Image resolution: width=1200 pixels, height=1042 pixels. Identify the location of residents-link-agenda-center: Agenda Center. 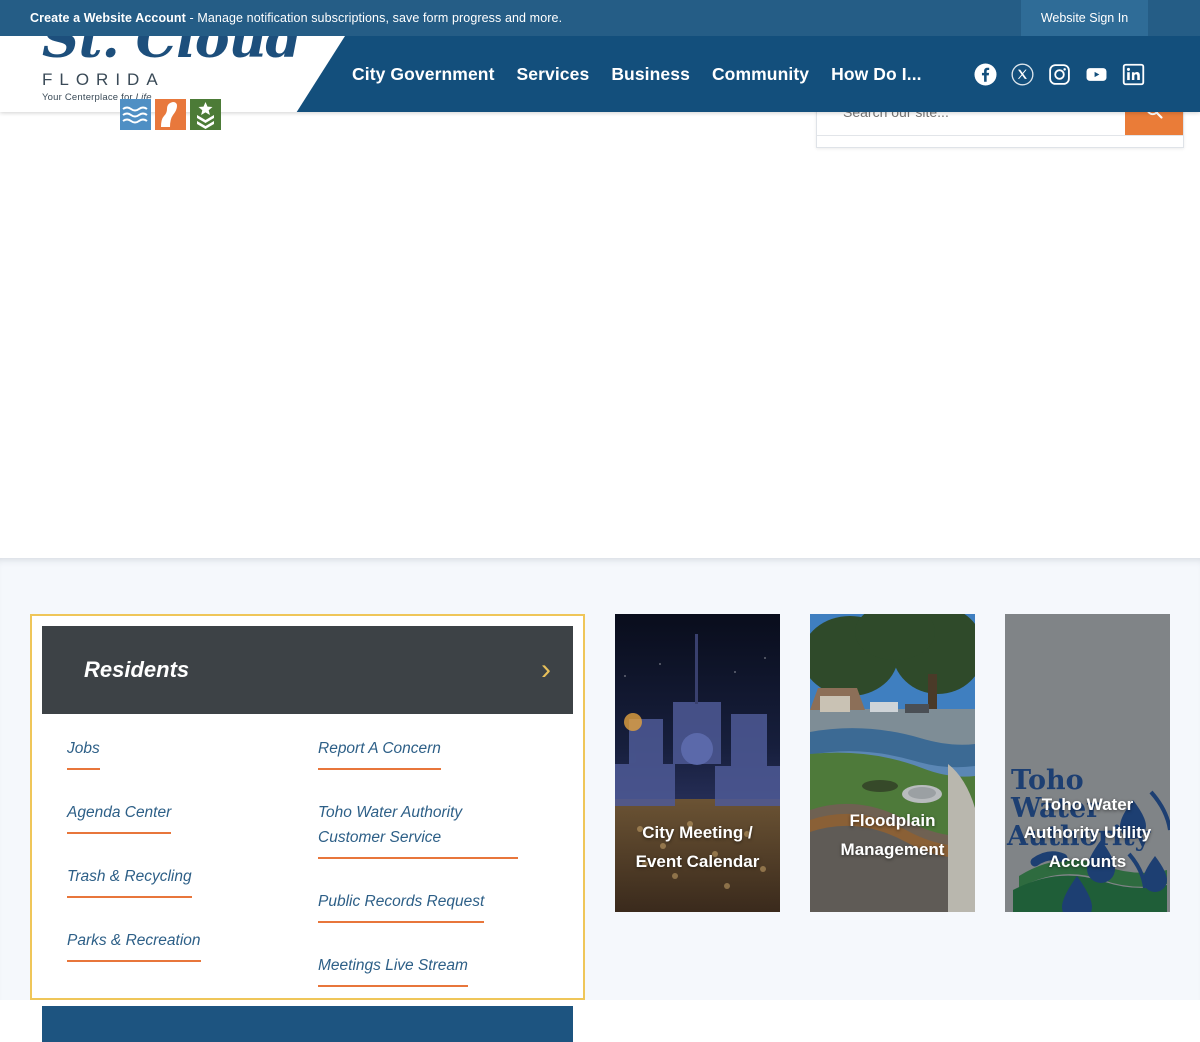
(119, 817).